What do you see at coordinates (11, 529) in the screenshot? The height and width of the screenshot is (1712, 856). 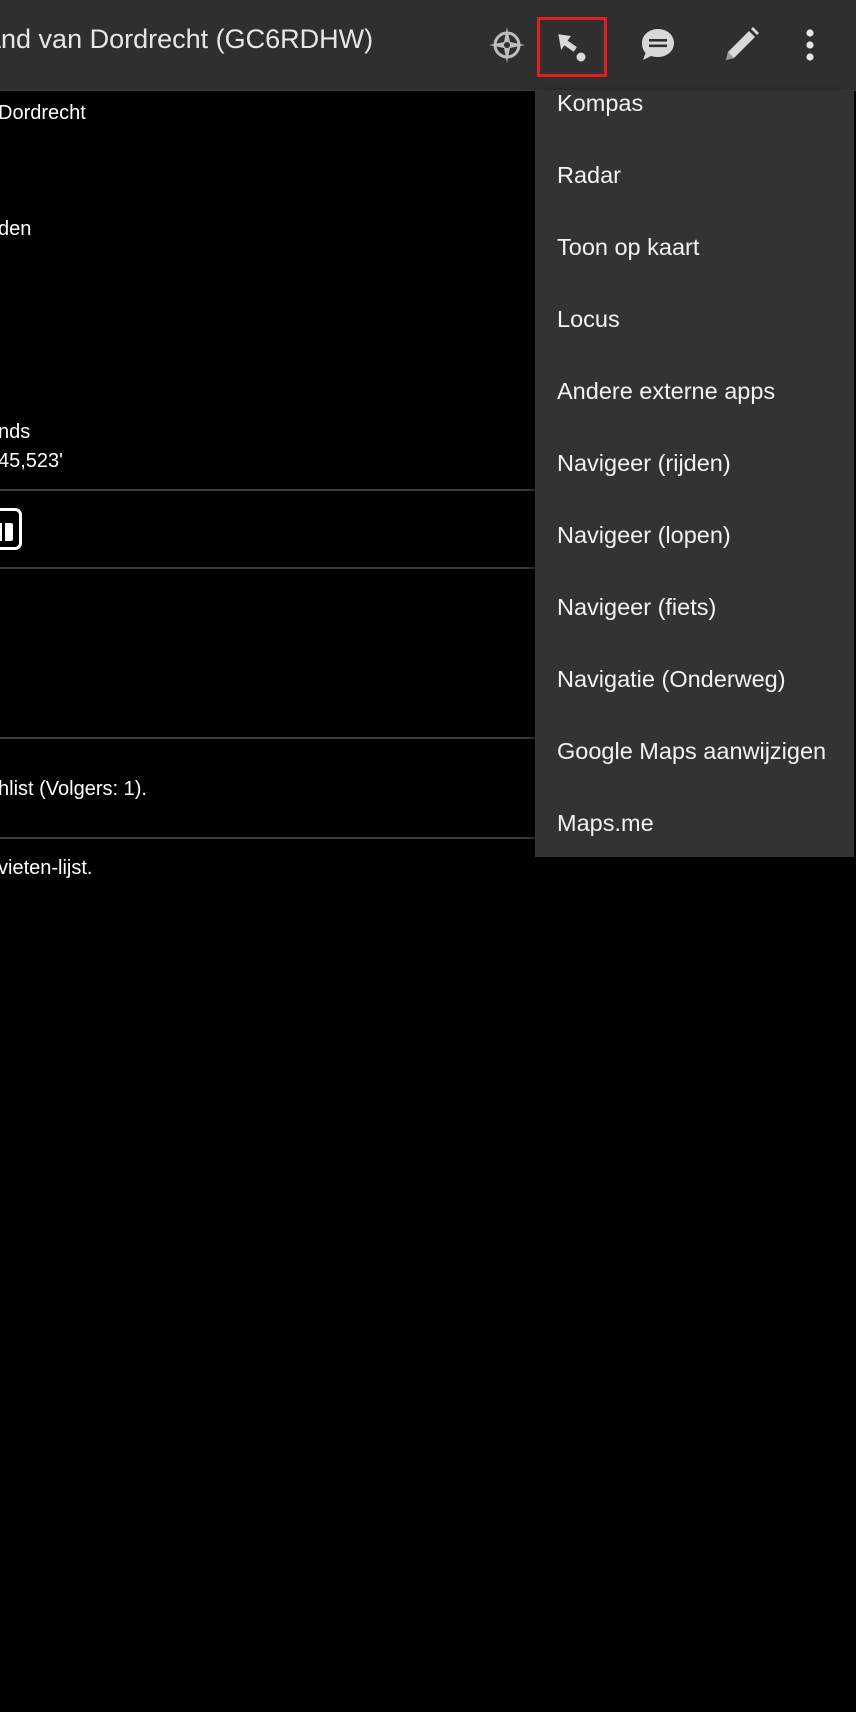 I see `briefcase-icon` at bounding box center [11, 529].